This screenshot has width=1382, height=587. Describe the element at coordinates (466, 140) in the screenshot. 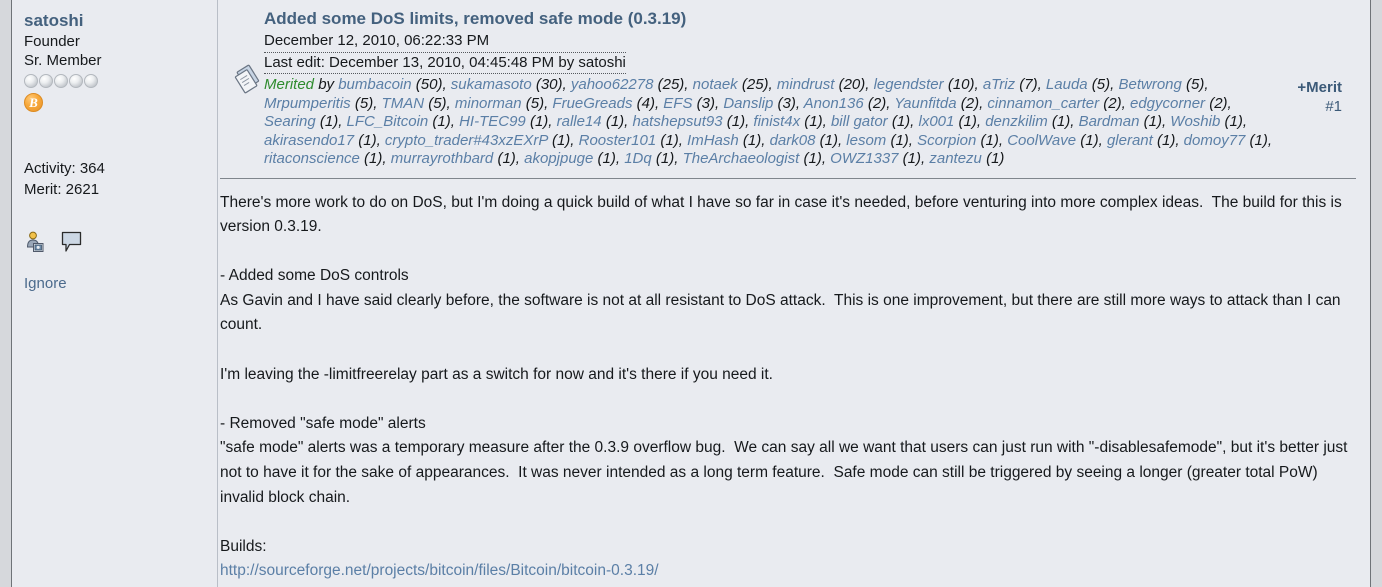

I see `meriter-name-link: crypto_trader#43xzEXrP` at that location.